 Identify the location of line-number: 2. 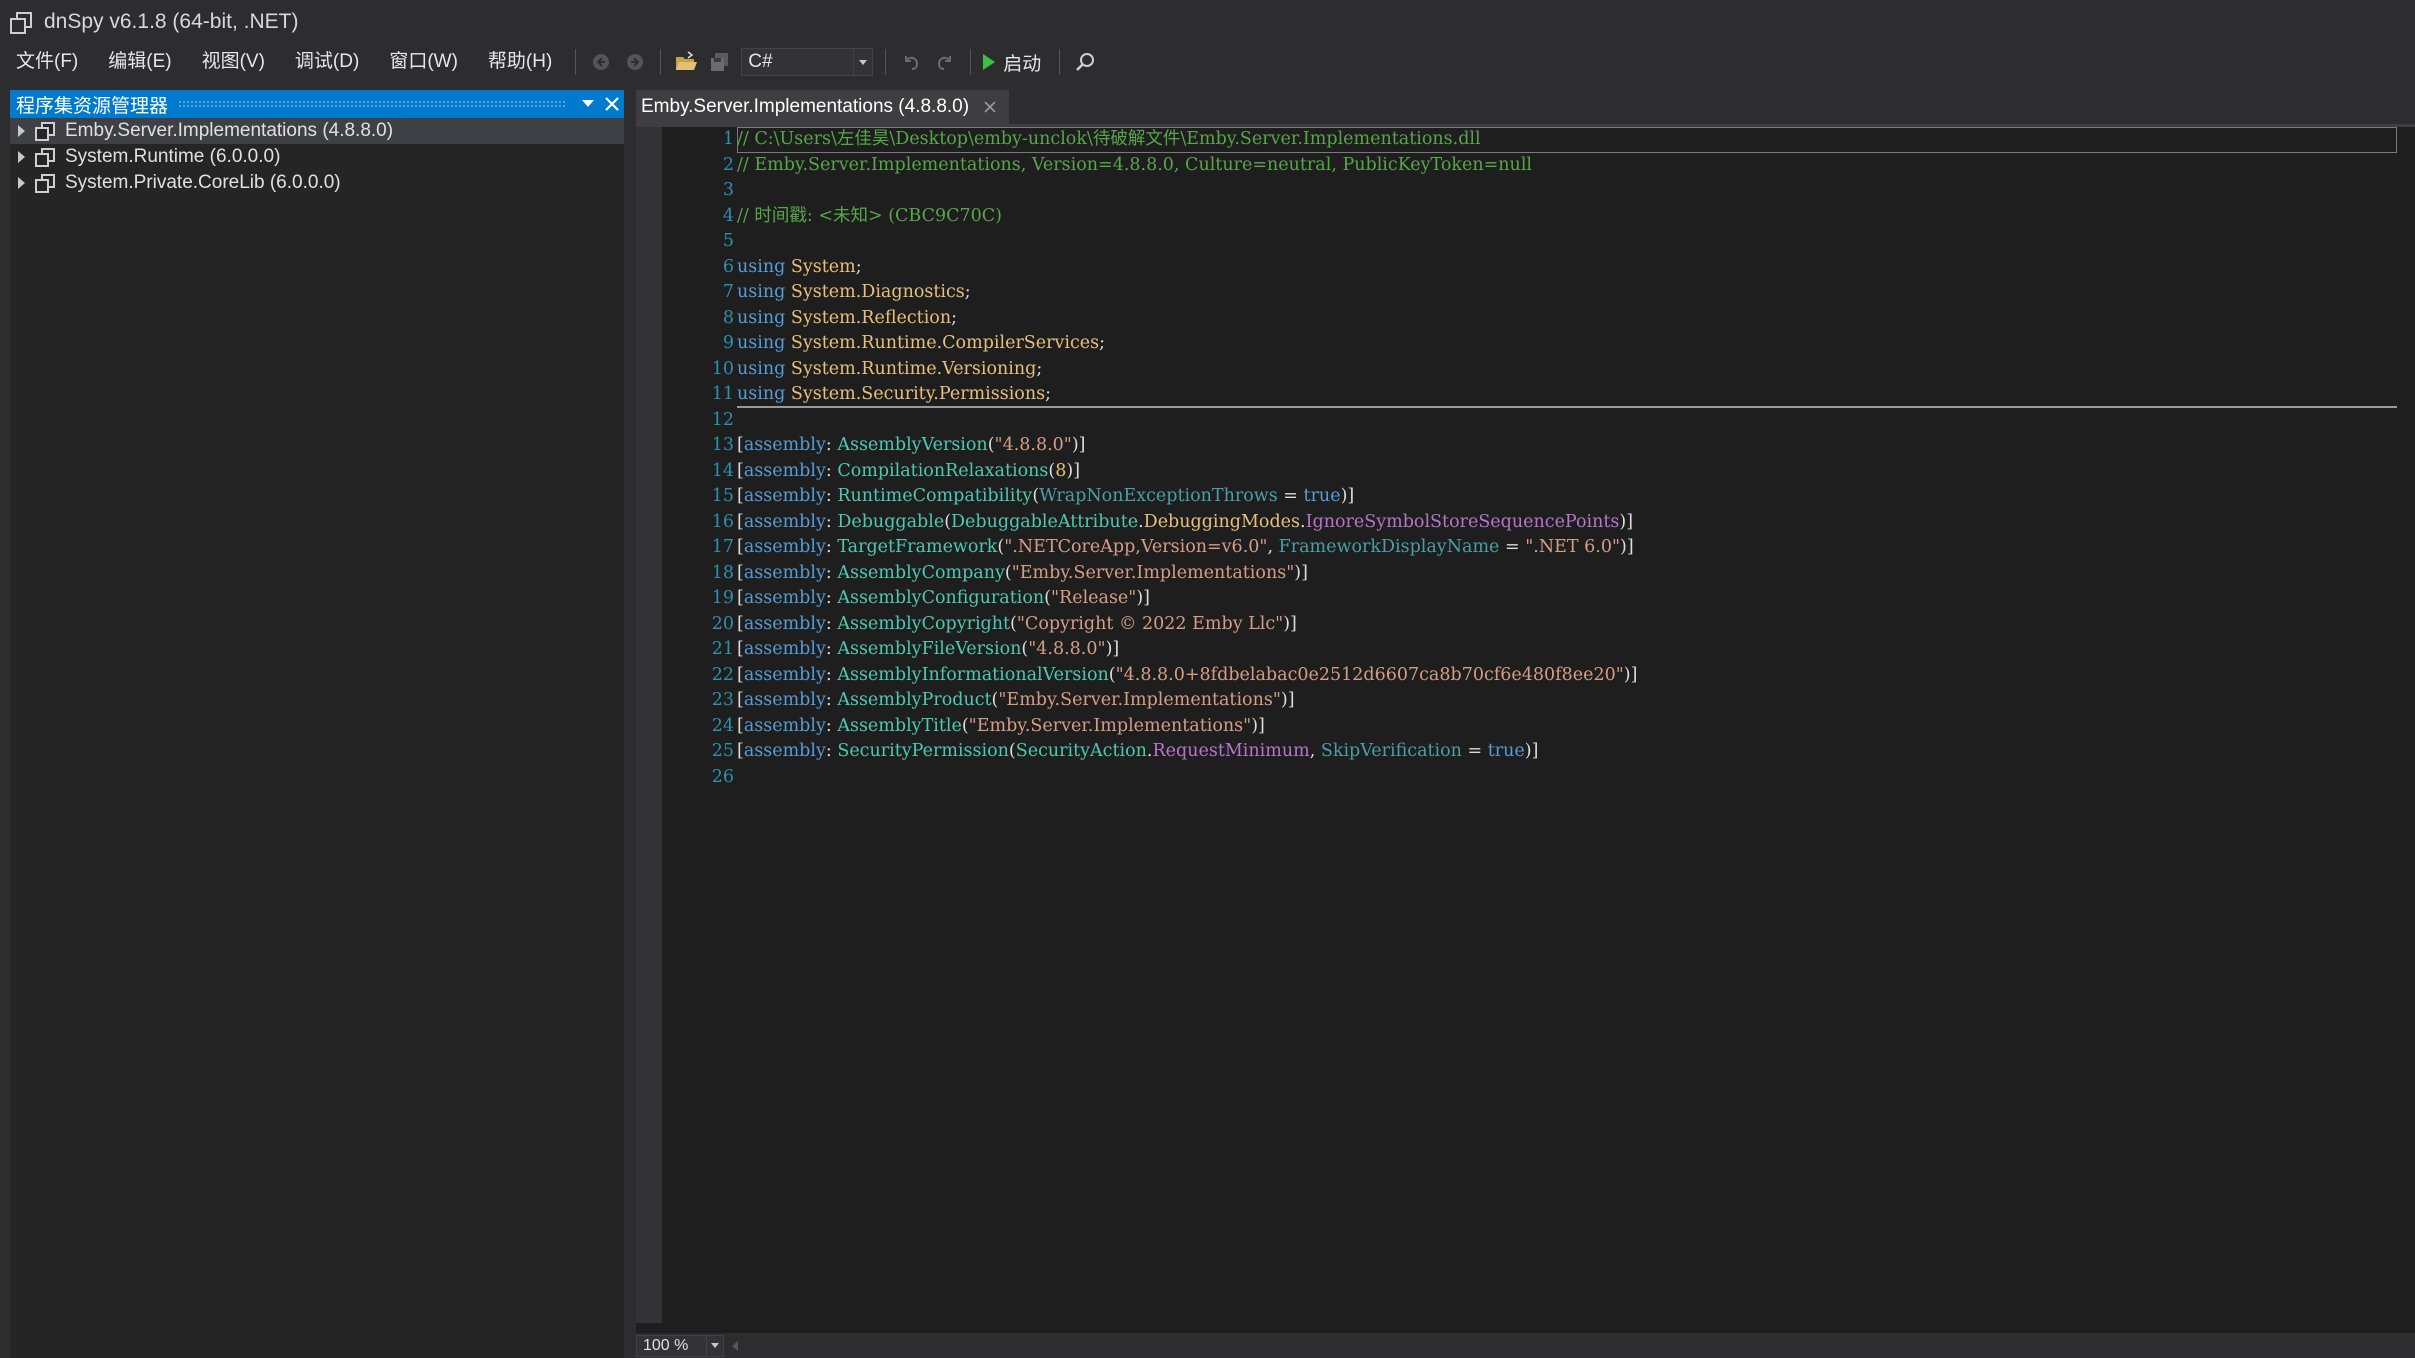
(728, 164).